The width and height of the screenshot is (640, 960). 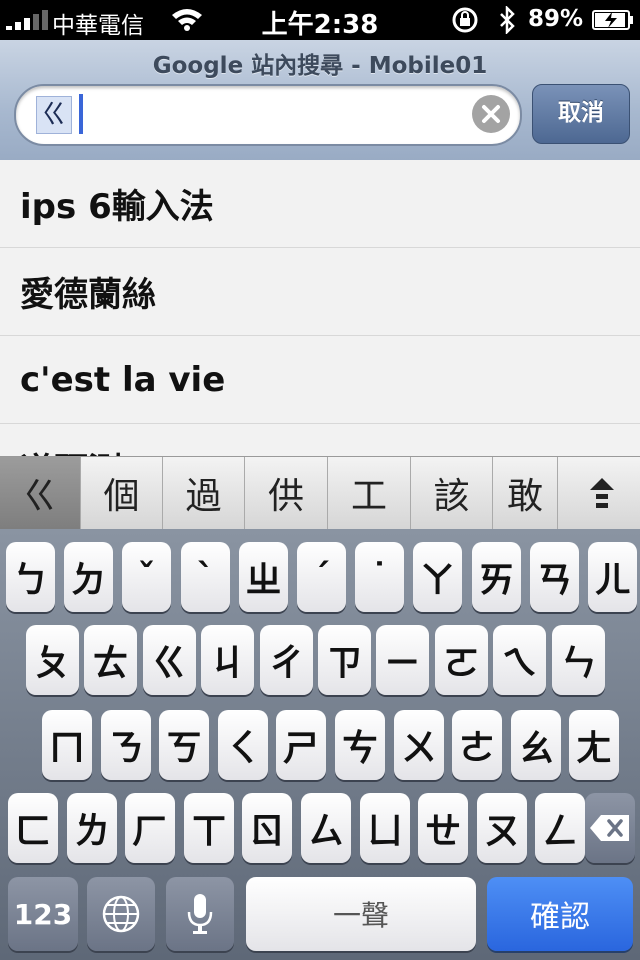 I want to click on key-˙: ˙, so click(x=379, y=577).